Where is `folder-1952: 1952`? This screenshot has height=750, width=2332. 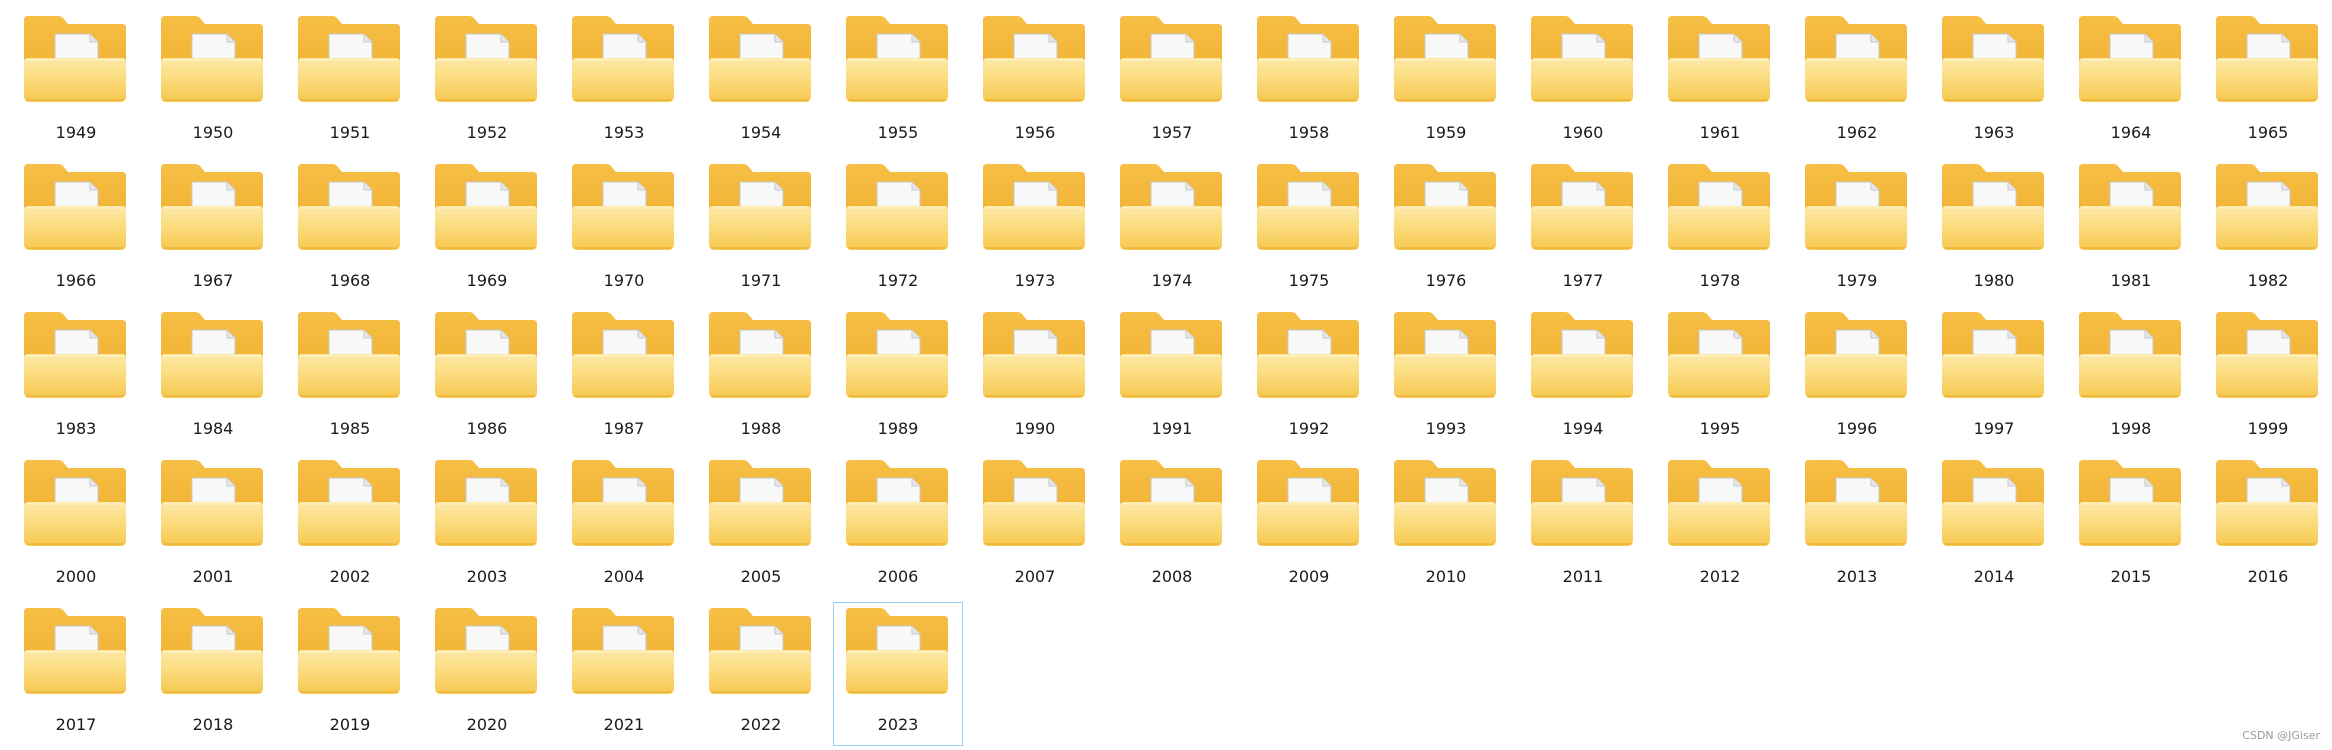
folder-1952: 1952 is located at coordinates (487, 82).